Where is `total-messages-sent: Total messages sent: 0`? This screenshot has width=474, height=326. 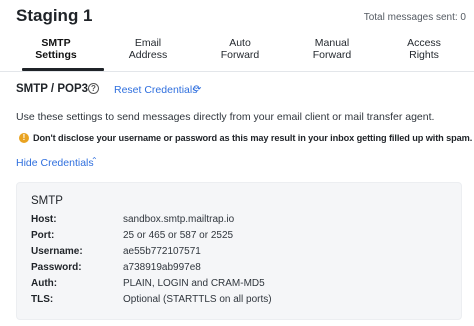 total-messages-sent: Total messages sent: 0 is located at coordinates (414, 17).